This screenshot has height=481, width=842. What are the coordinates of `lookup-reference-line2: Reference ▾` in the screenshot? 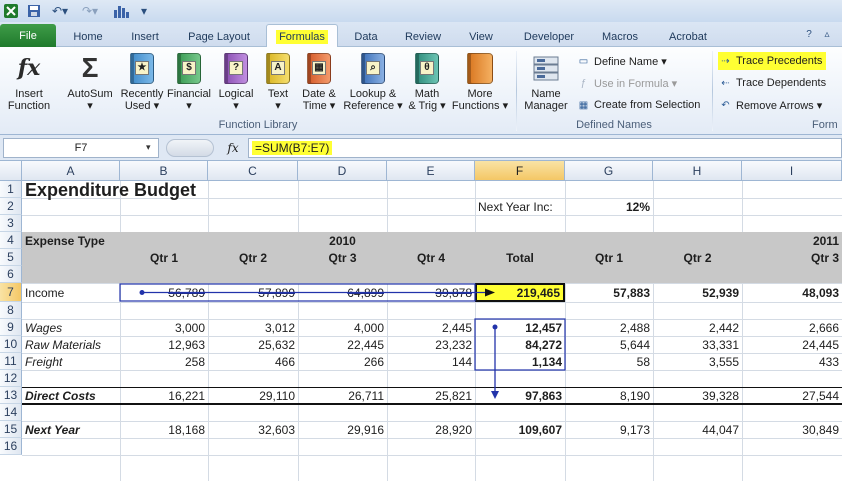 It's located at (373, 106).